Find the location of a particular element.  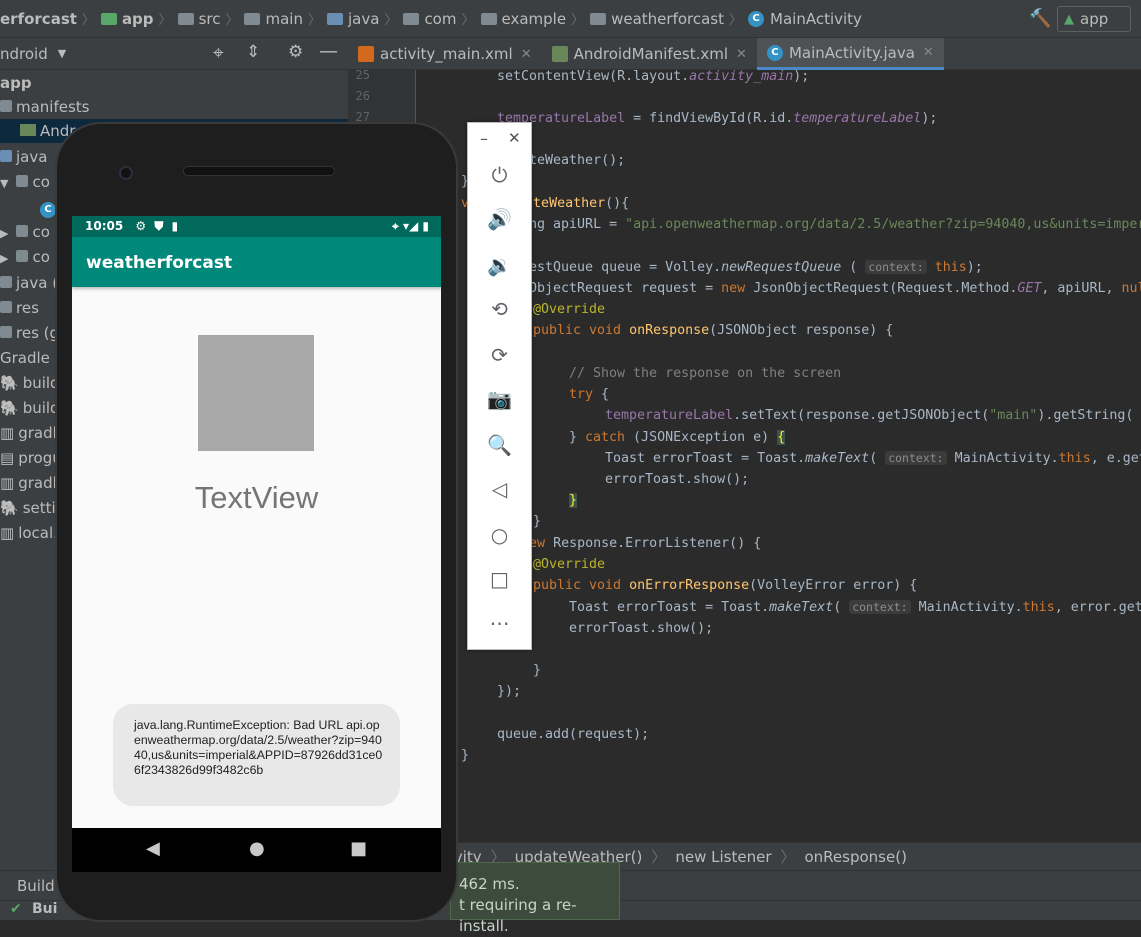

android-nav-bar: ◀ ● ■ is located at coordinates (256, 850).